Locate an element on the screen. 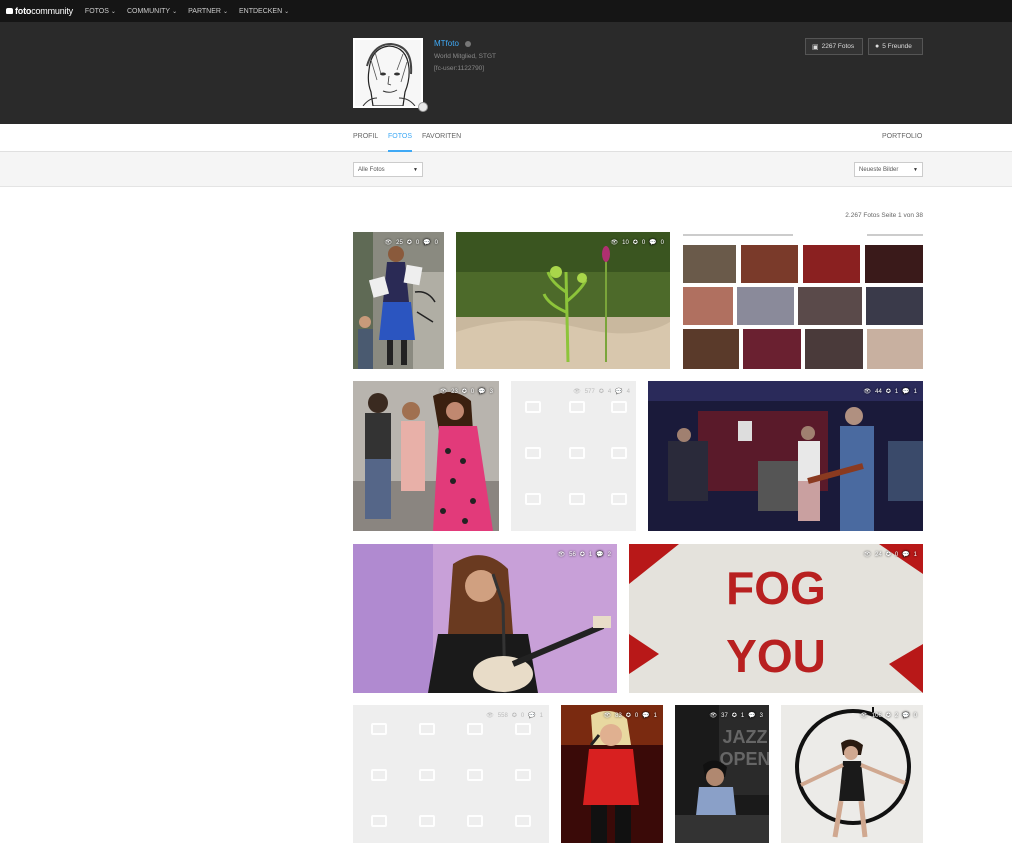 The width and height of the screenshot is (1012, 843). tab-favoriten: FAVORITEN is located at coordinates (441, 136).